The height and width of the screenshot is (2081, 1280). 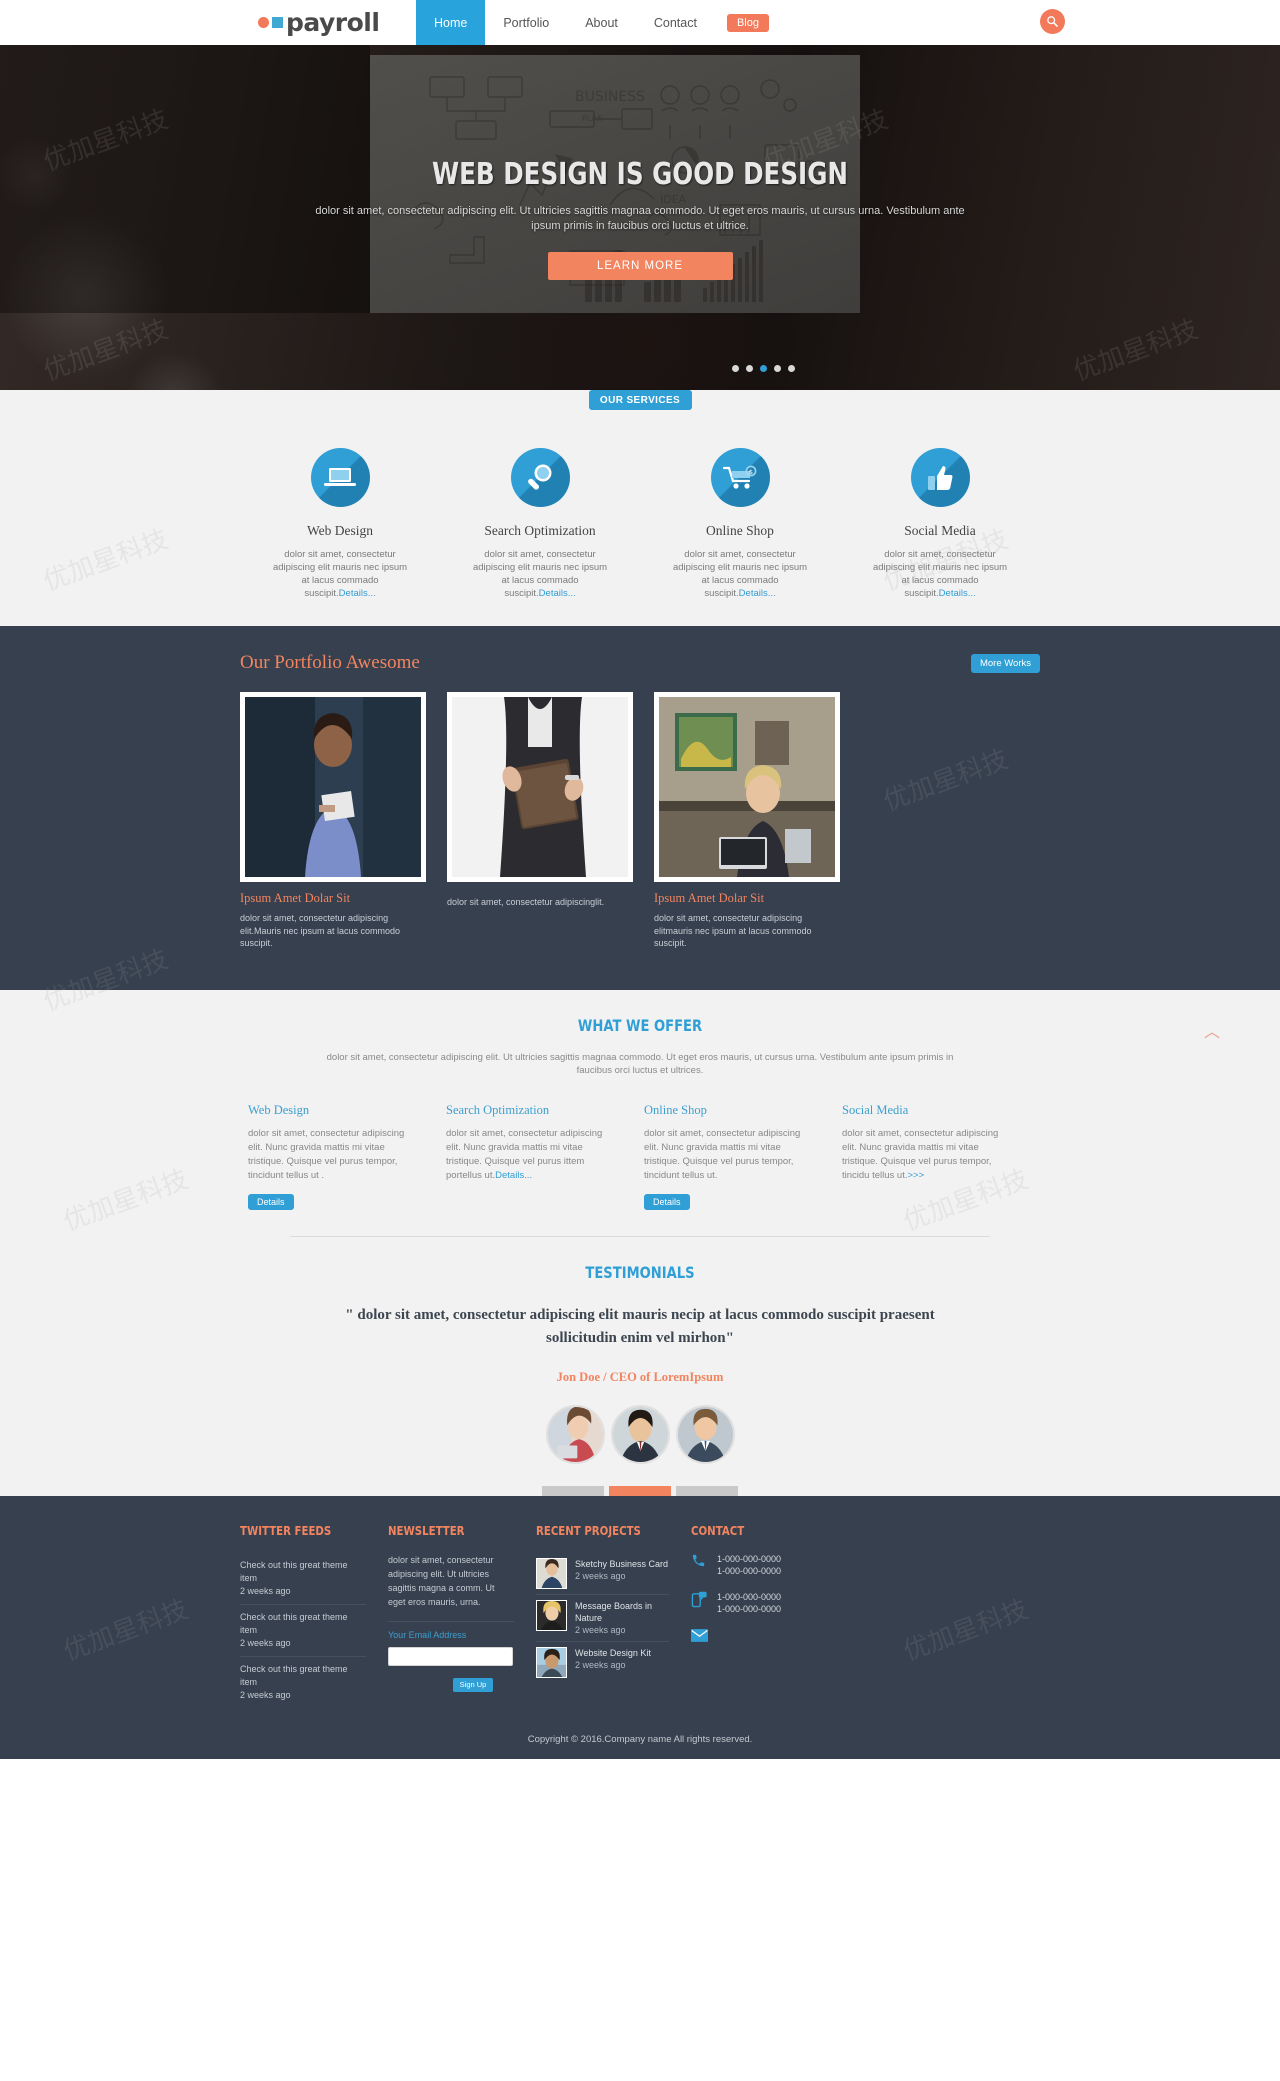 I want to click on hero-cta-button: LEARN MORE, so click(x=640, y=266).